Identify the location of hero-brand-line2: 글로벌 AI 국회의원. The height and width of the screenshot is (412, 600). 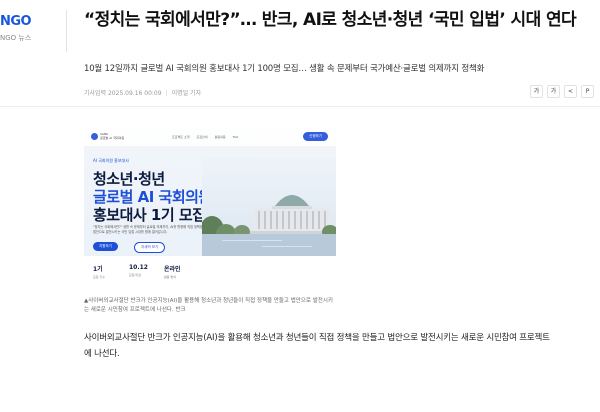
(112, 138).